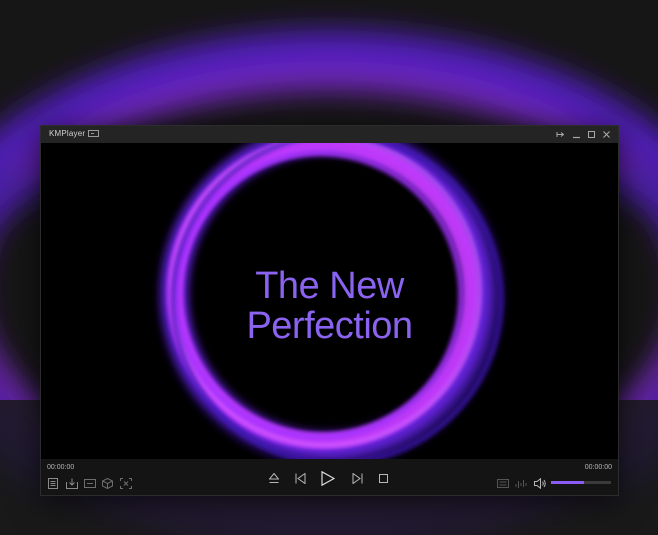 The image size is (658, 535). I want to click on volume-level, so click(567, 482).